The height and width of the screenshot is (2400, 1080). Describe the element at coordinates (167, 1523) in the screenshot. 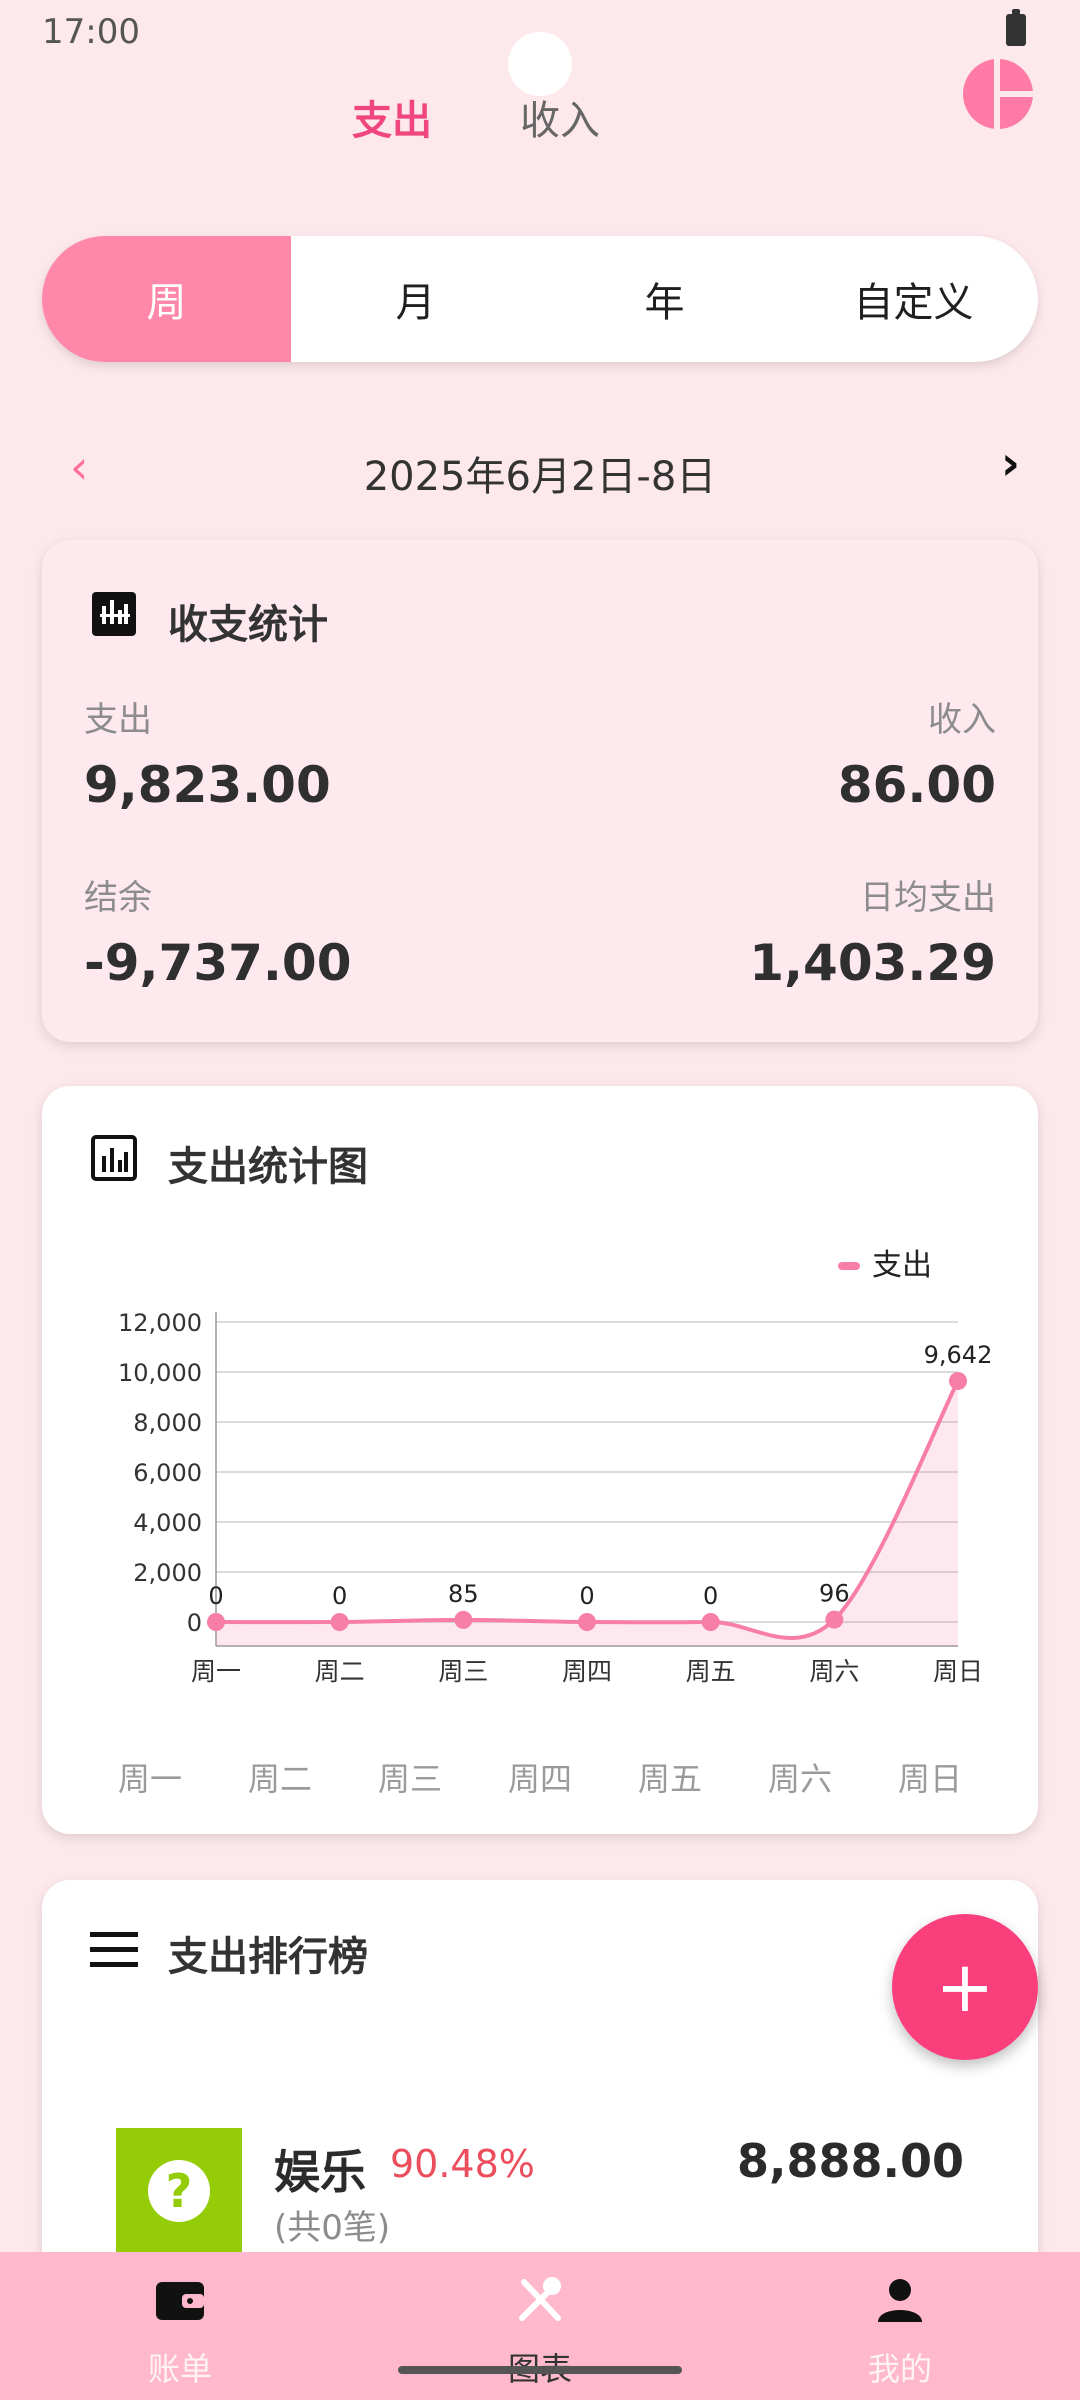

I see `y-tick-label: 4,000` at that location.